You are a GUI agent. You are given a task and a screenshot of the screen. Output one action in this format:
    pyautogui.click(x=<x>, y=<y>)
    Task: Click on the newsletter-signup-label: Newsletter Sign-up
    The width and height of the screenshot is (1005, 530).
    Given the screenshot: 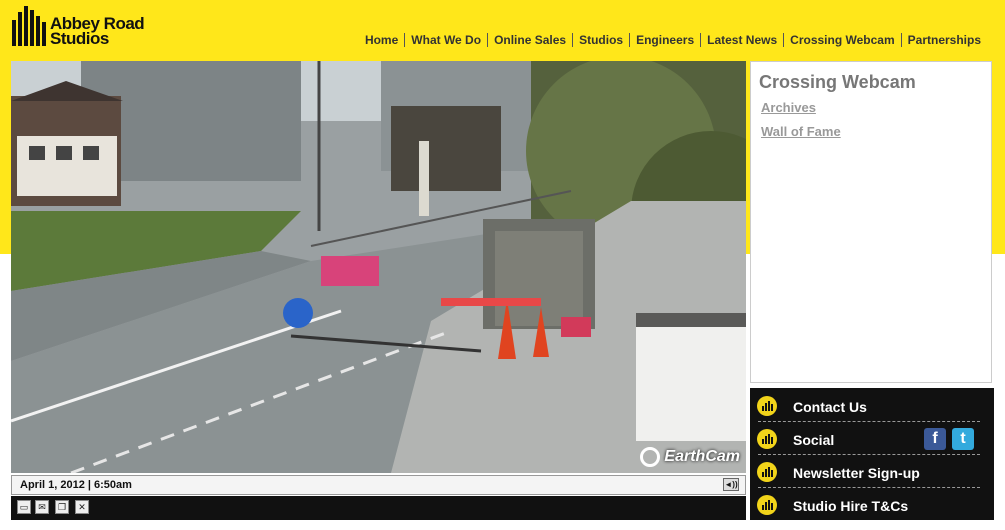 What is the action you would take?
    pyautogui.click(x=856, y=473)
    